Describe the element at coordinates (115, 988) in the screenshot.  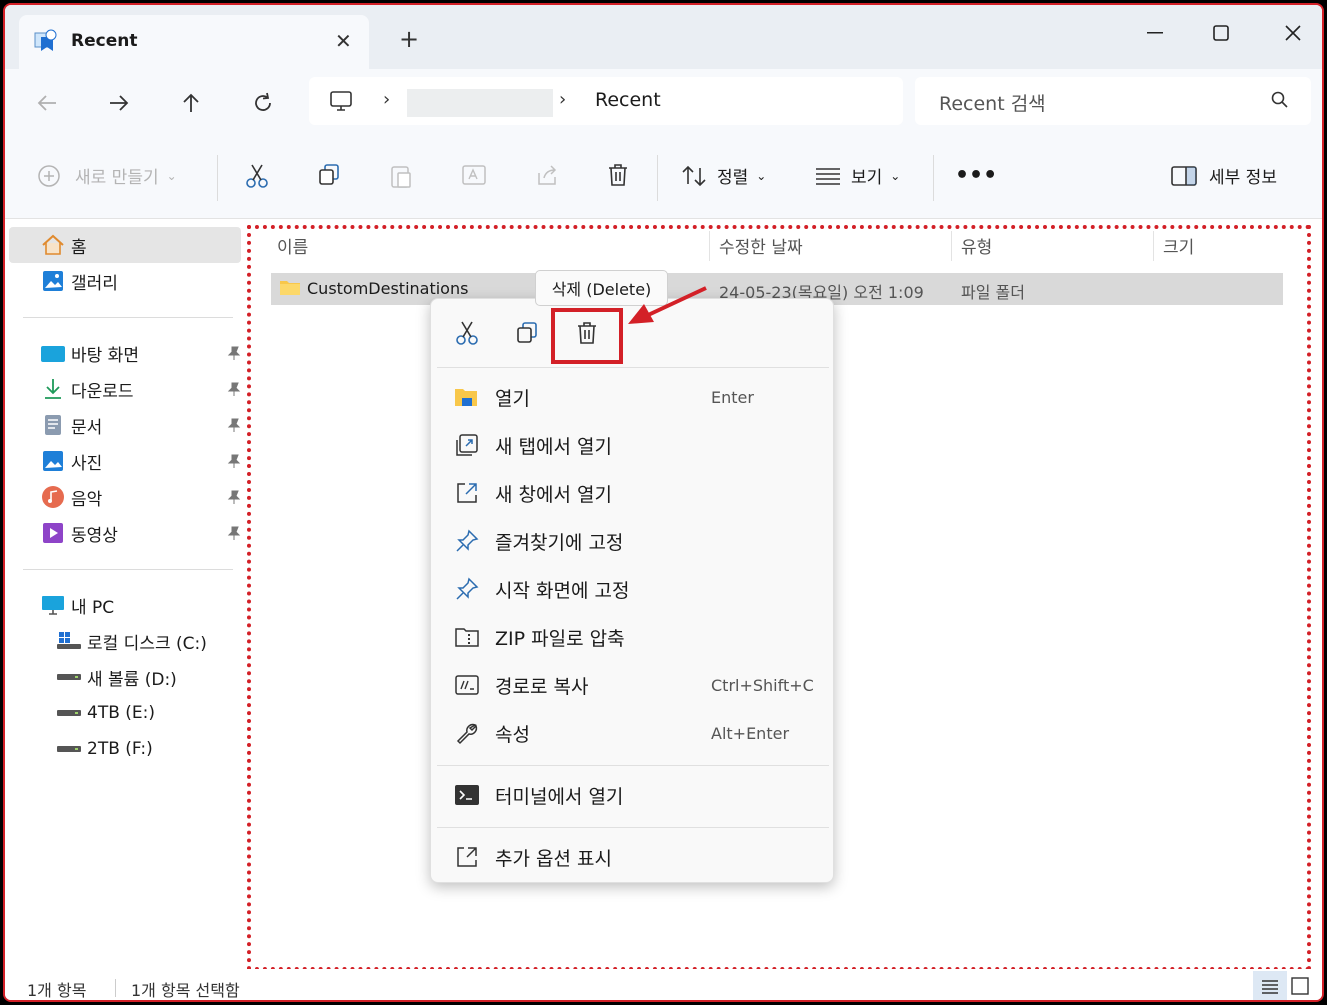
I see `status-divider` at that location.